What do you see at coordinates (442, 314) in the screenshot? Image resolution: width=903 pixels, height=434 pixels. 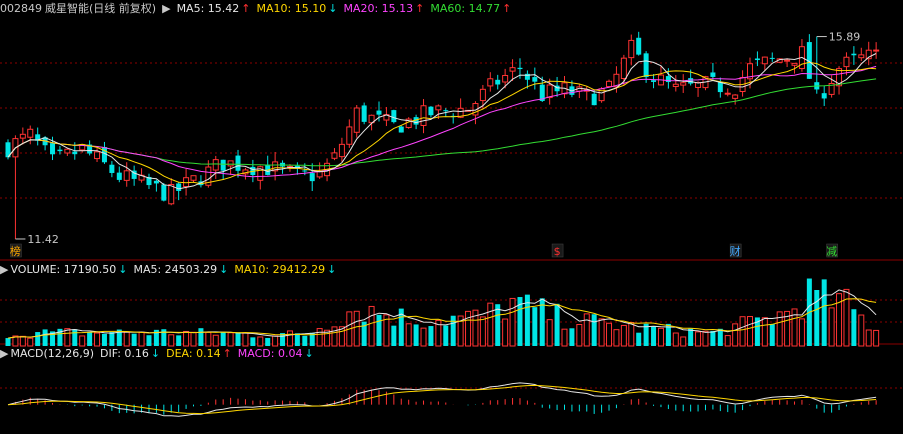 I see `volume-ma5-line` at bounding box center [442, 314].